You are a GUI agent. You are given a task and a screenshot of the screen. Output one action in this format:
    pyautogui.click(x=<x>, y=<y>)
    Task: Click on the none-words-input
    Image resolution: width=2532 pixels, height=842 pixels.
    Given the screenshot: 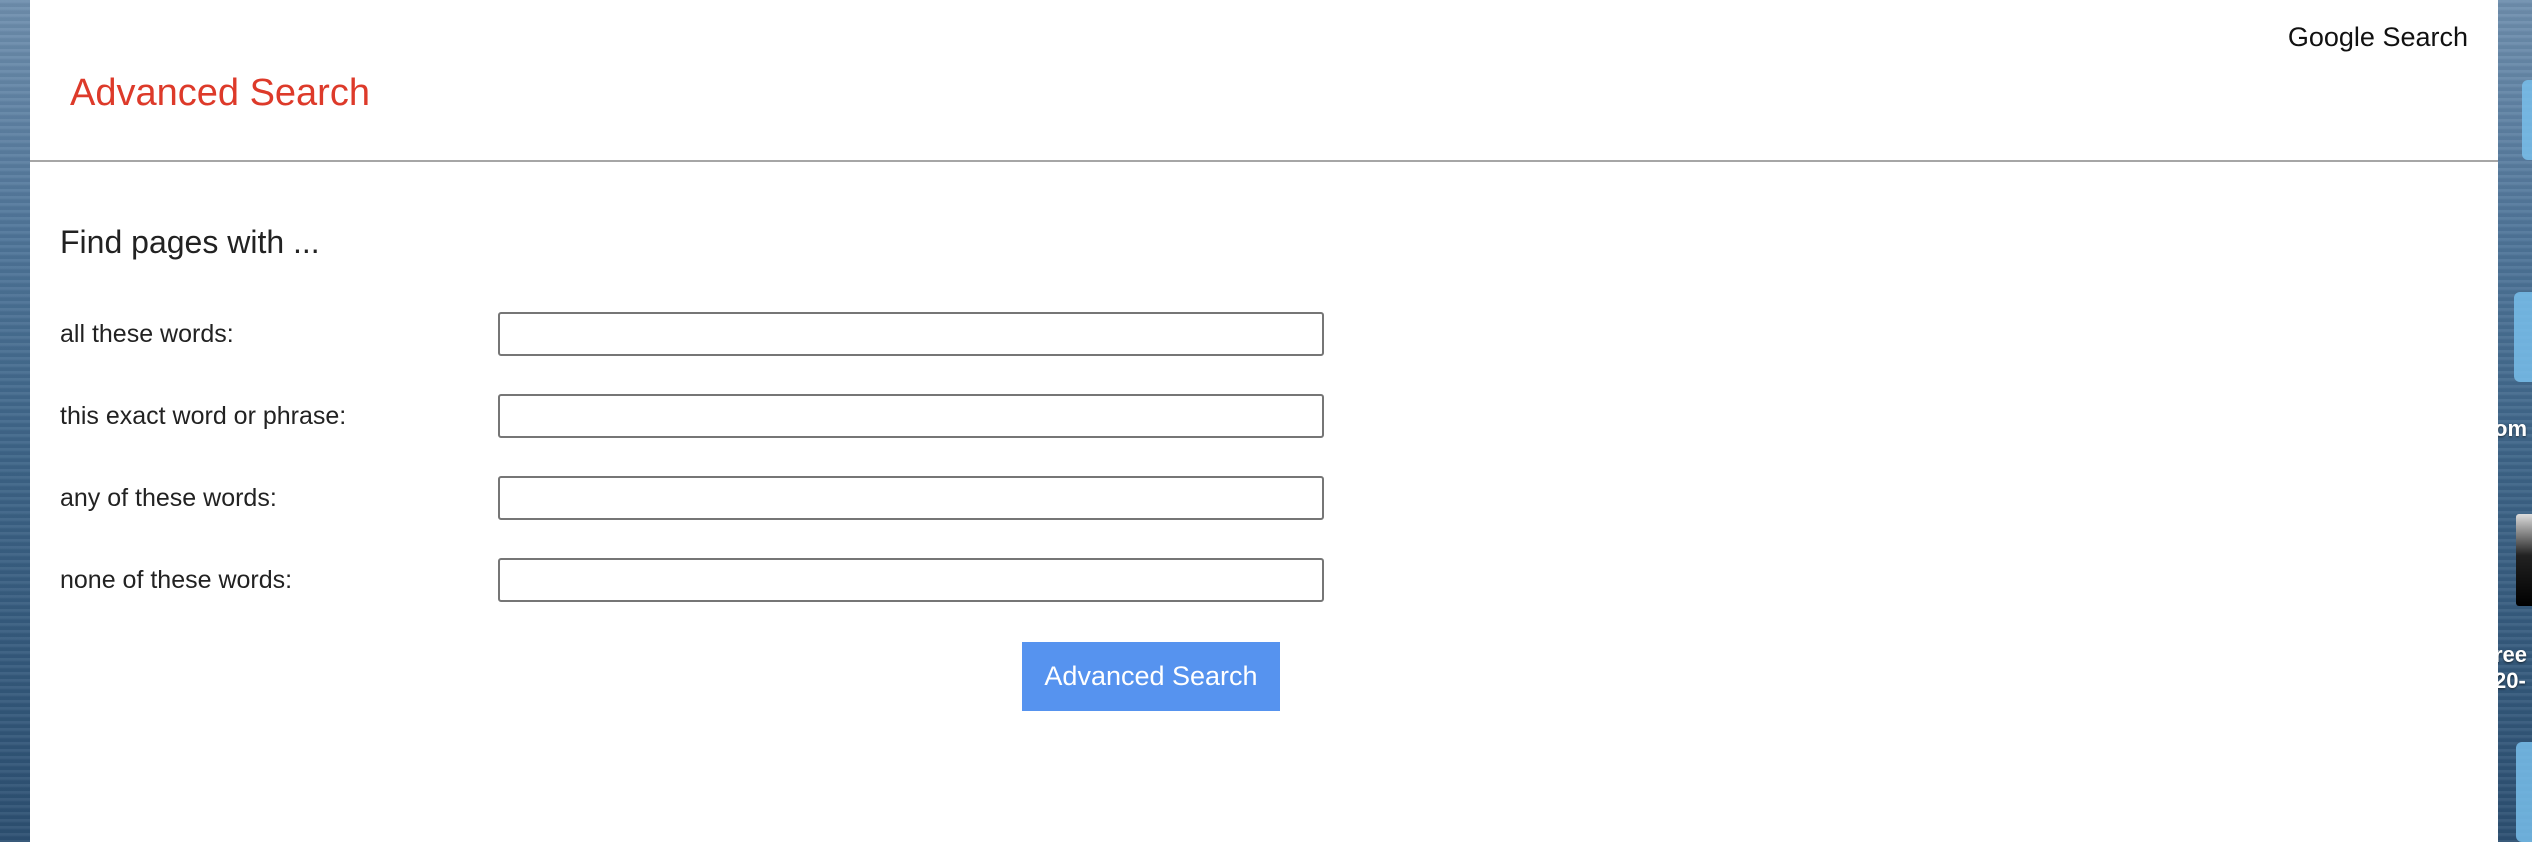 What is the action you would take?
    pyautogui.click(x=911, y=580)
    